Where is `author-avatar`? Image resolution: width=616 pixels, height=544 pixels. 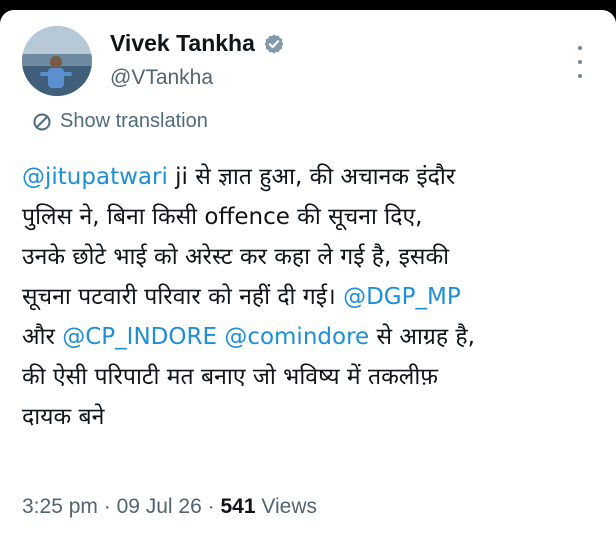
author-avatar is located at coordinates (57, 61).